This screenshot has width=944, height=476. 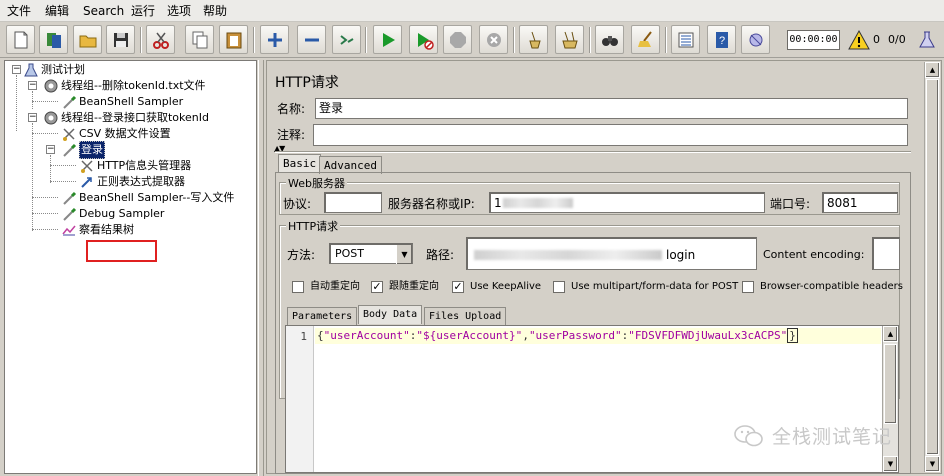 I want to click on panel-splitter, so click(x=261, y=268).